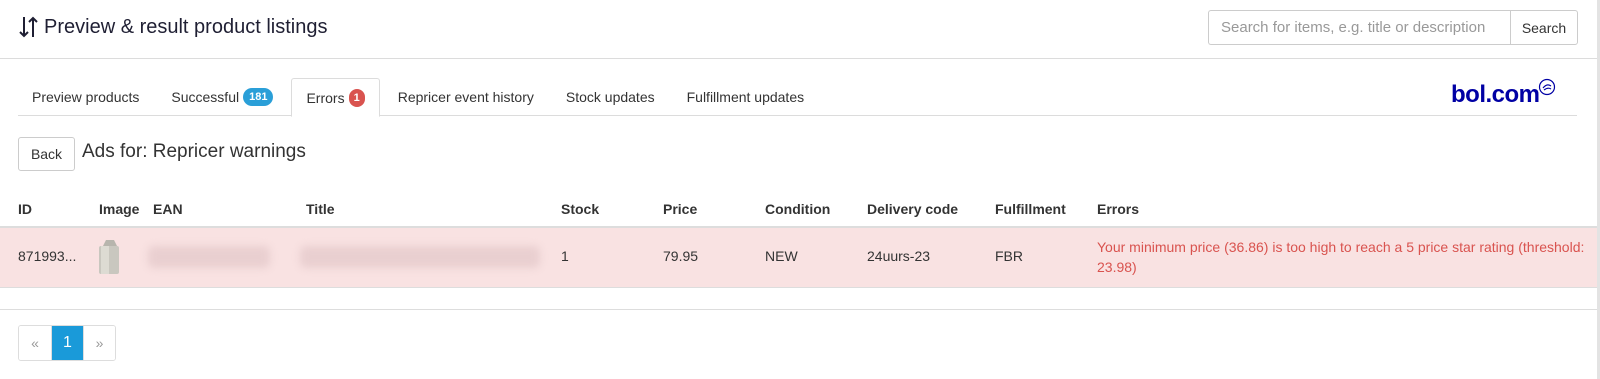 This screenshot has height=379, width=1600. I want to click on column-header-delivery-code: Delivery code, so click(912, 209).